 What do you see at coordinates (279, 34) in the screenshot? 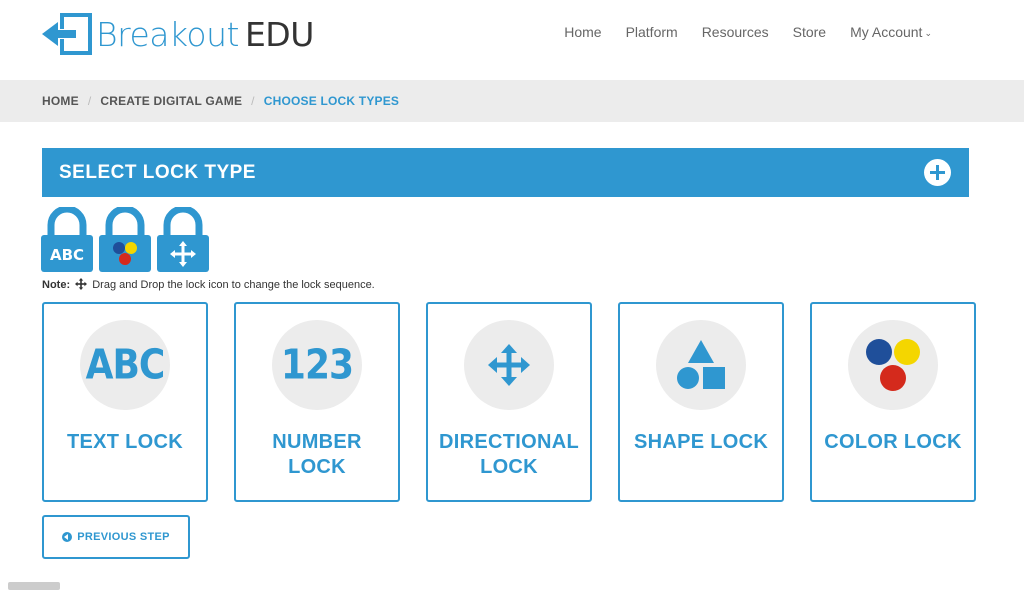
I see `logo-suffix: EDU` at bounding box center [279, 34].